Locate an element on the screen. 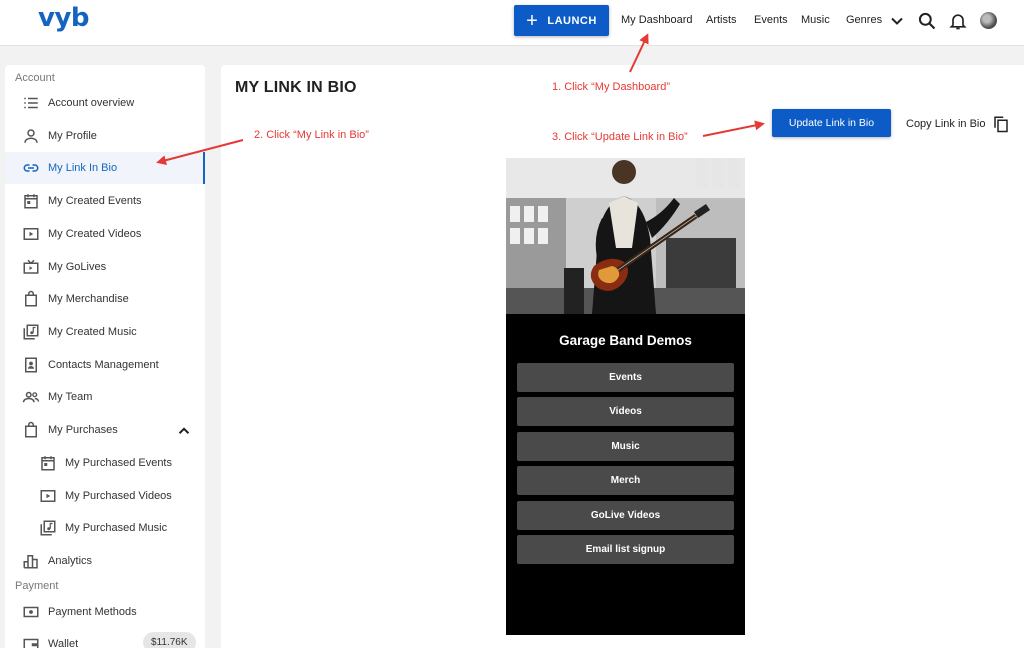 Image resolution: width=1024 pixels, height=648 pixels. sidebar-item-label: Contacts Management is located at coordinates (103, 365).